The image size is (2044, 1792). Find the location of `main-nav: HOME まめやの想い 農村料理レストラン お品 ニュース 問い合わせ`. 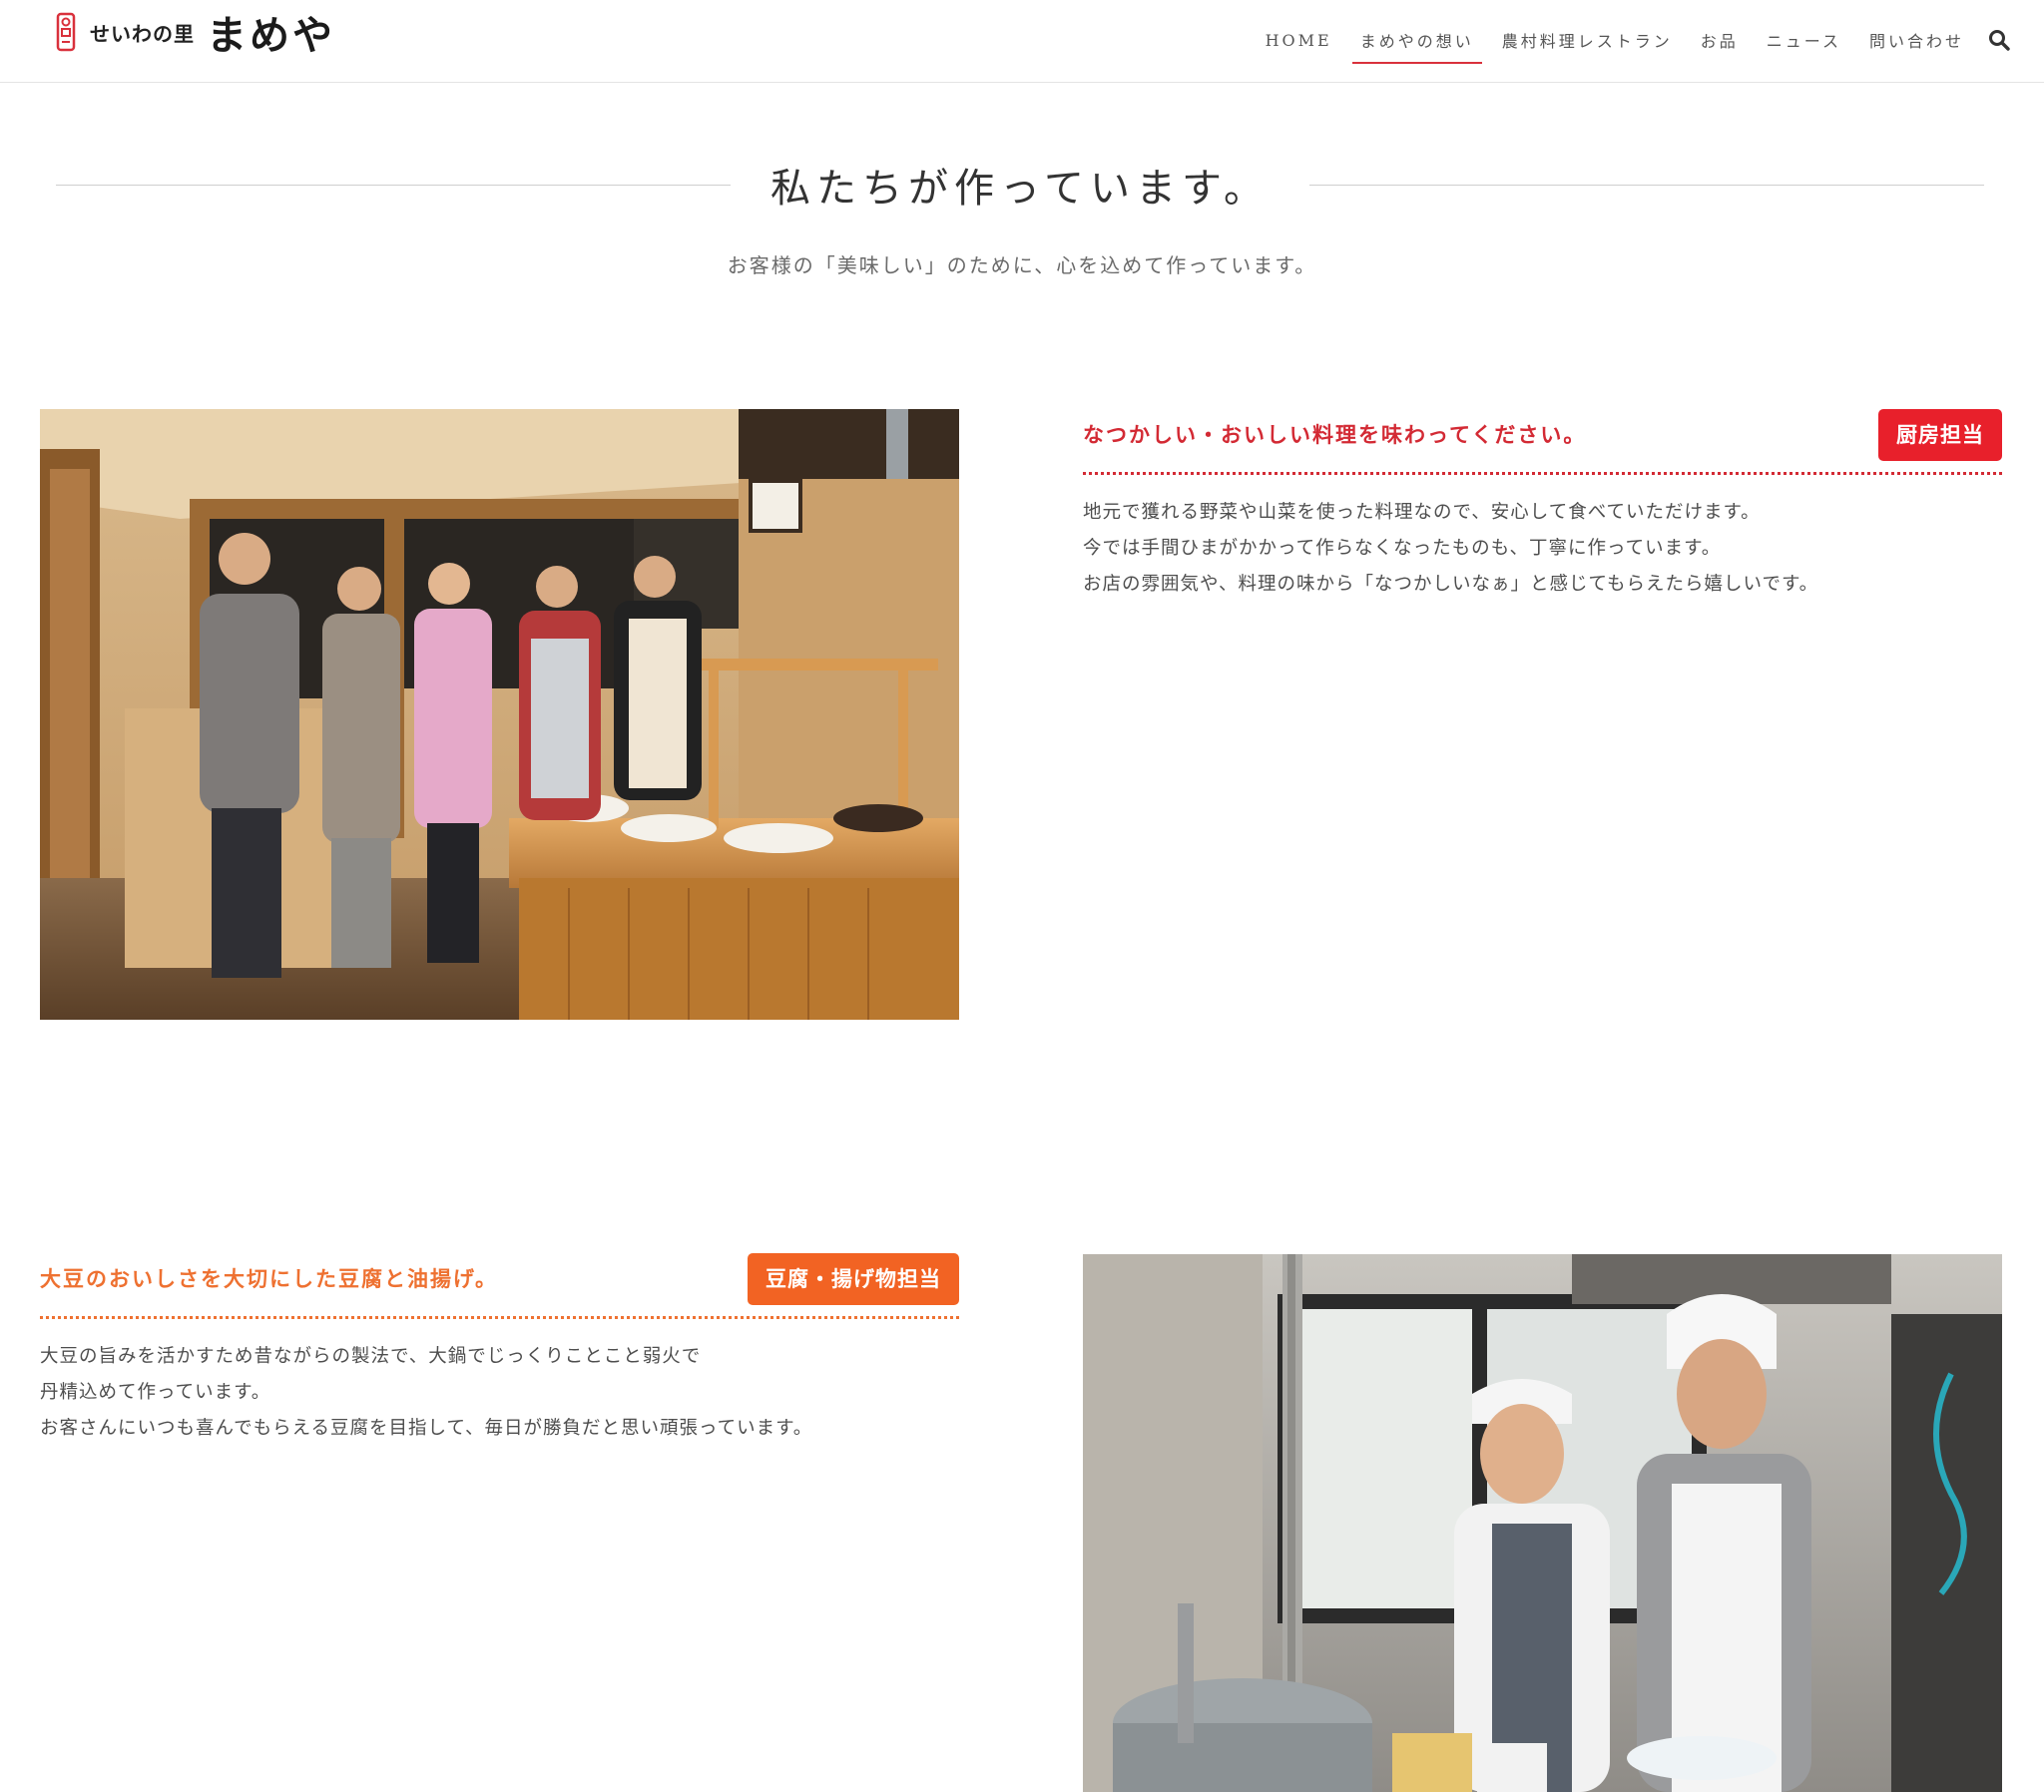

main-nav: HOME まめやの想い 農村料理レストラン お品 ニュース 問い合わせ is located at coordinates (1629, 43).